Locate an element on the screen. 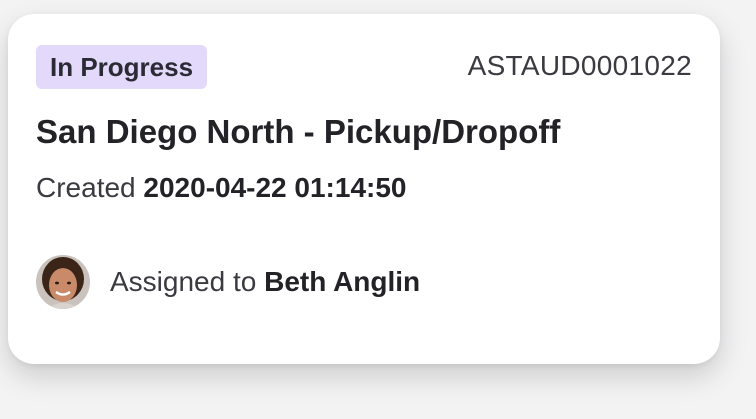 This screenshot has height=419, width=756. assigned-text: Assigned to Beth Anglin is located at coordinates (265, 282).